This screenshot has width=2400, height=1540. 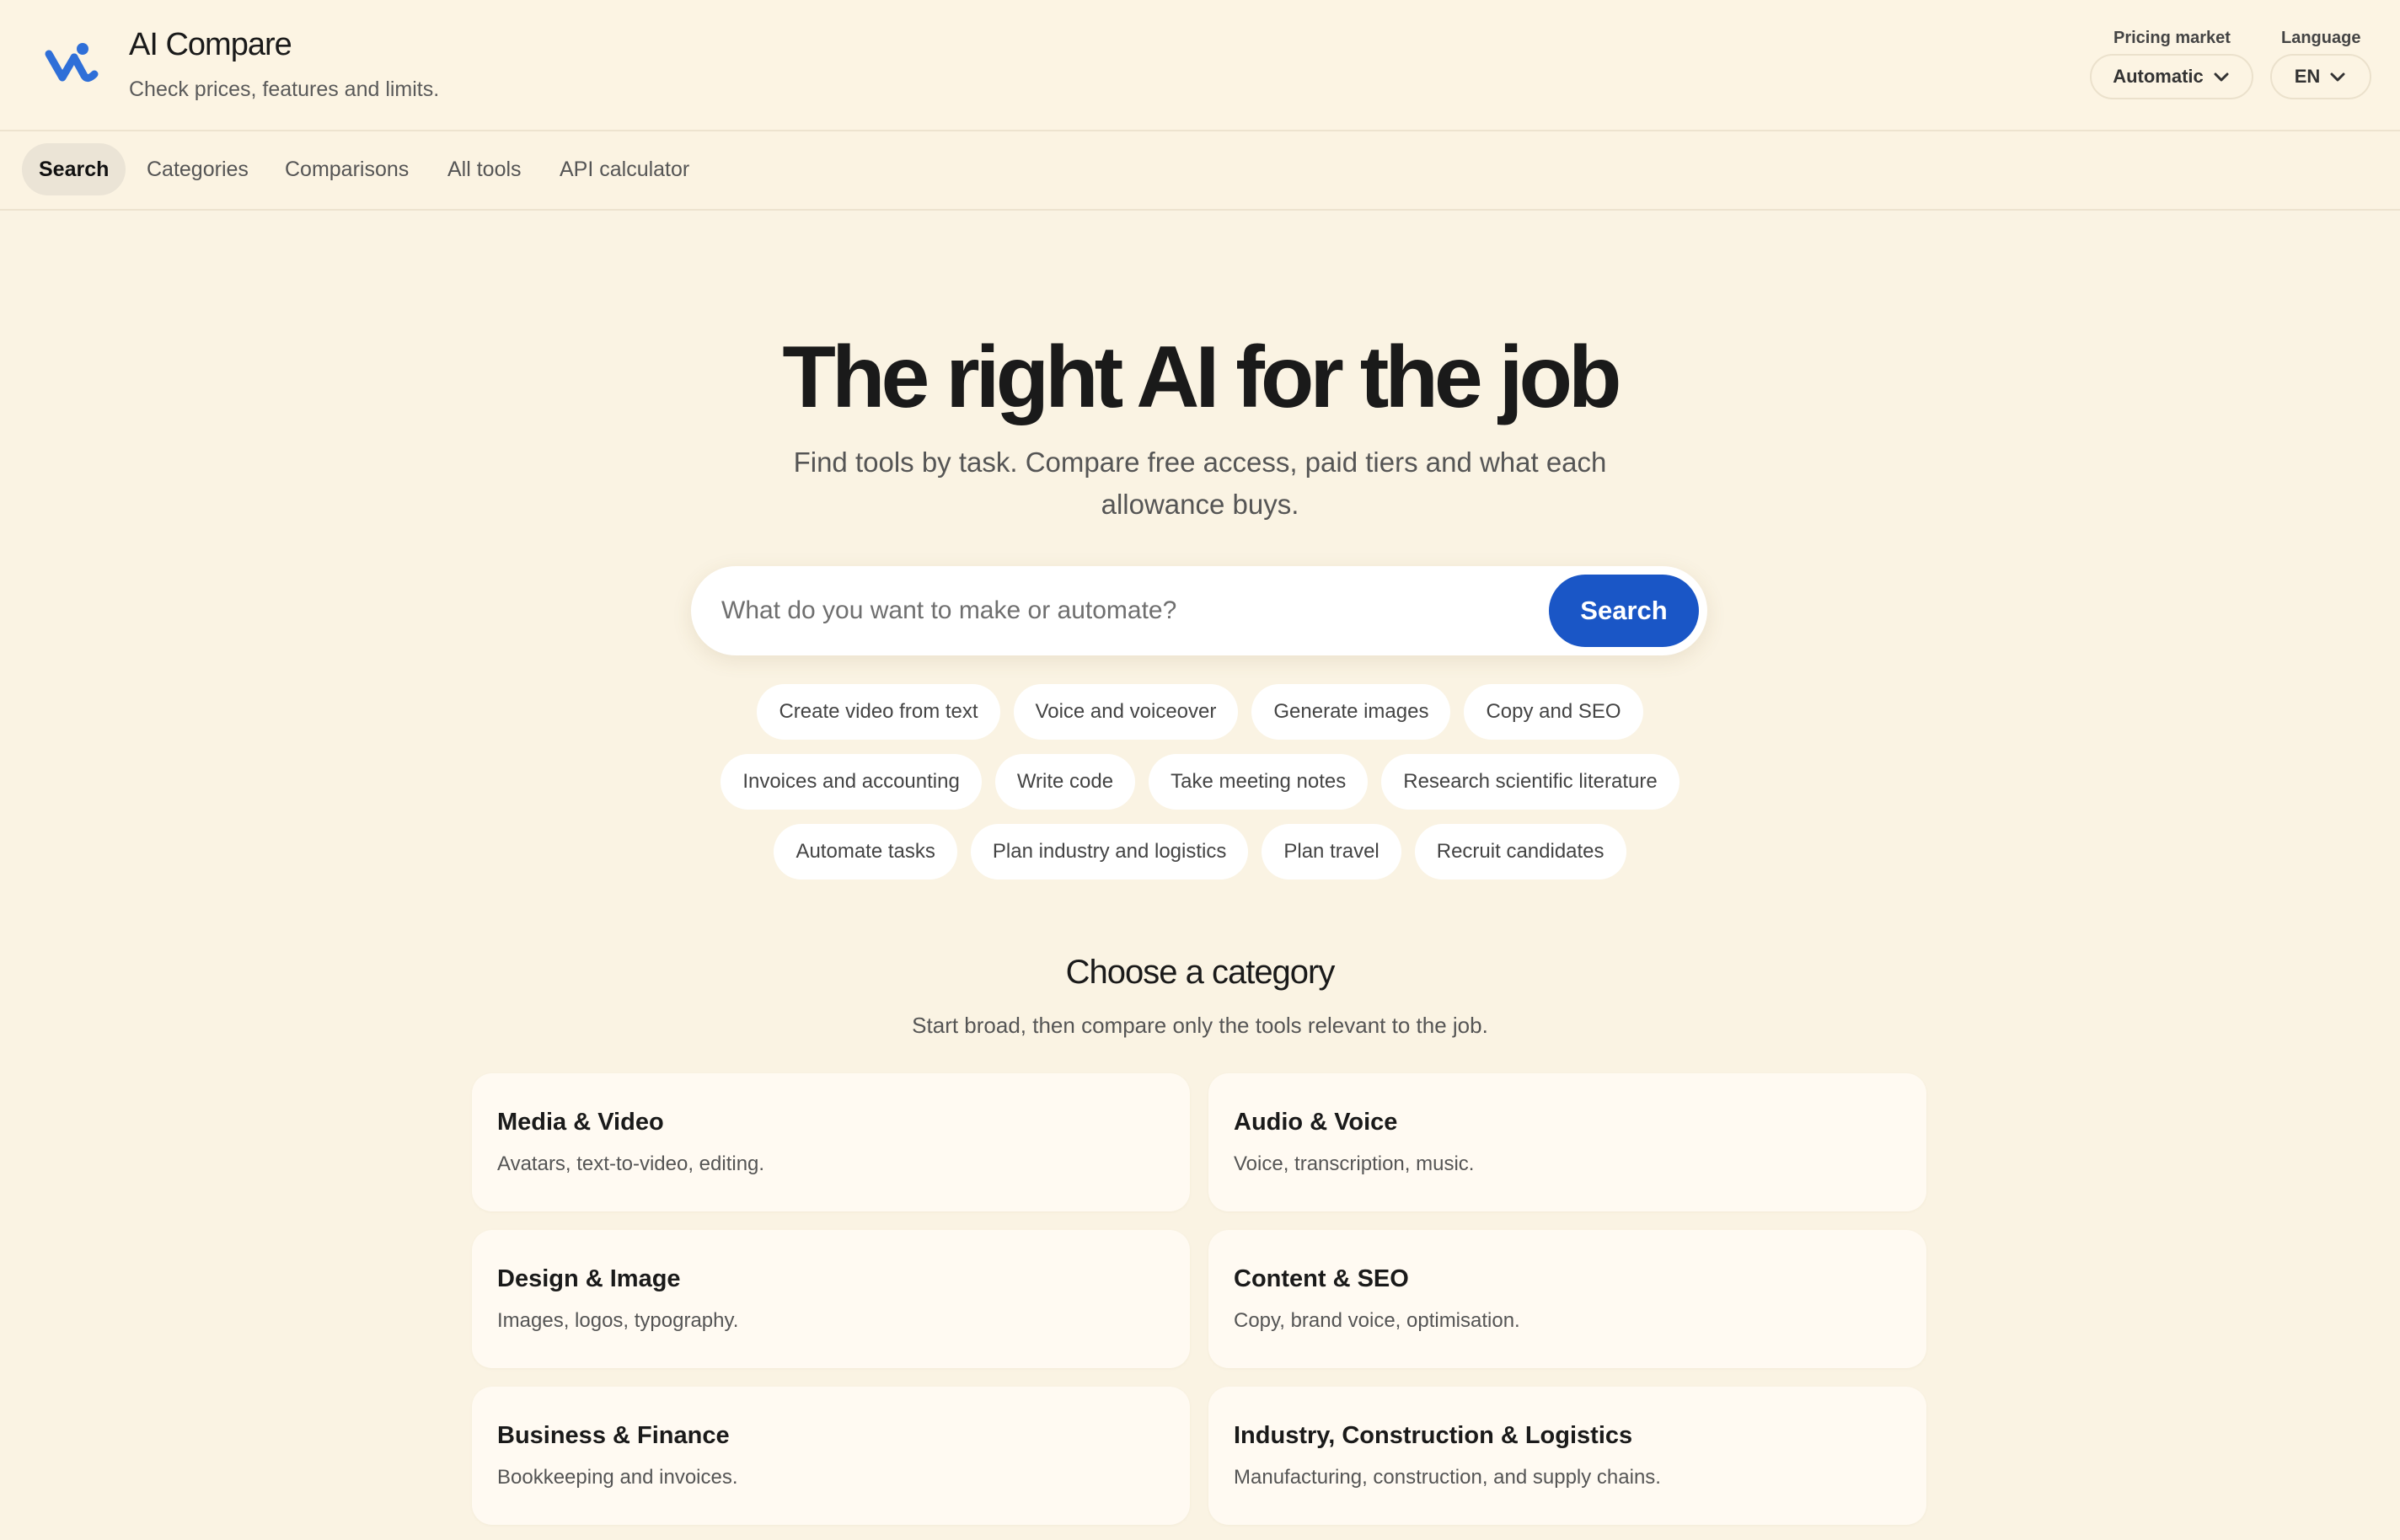 I want to click on category-description: Avatars, text-to-video, editing., so click(x=631, y=1164).